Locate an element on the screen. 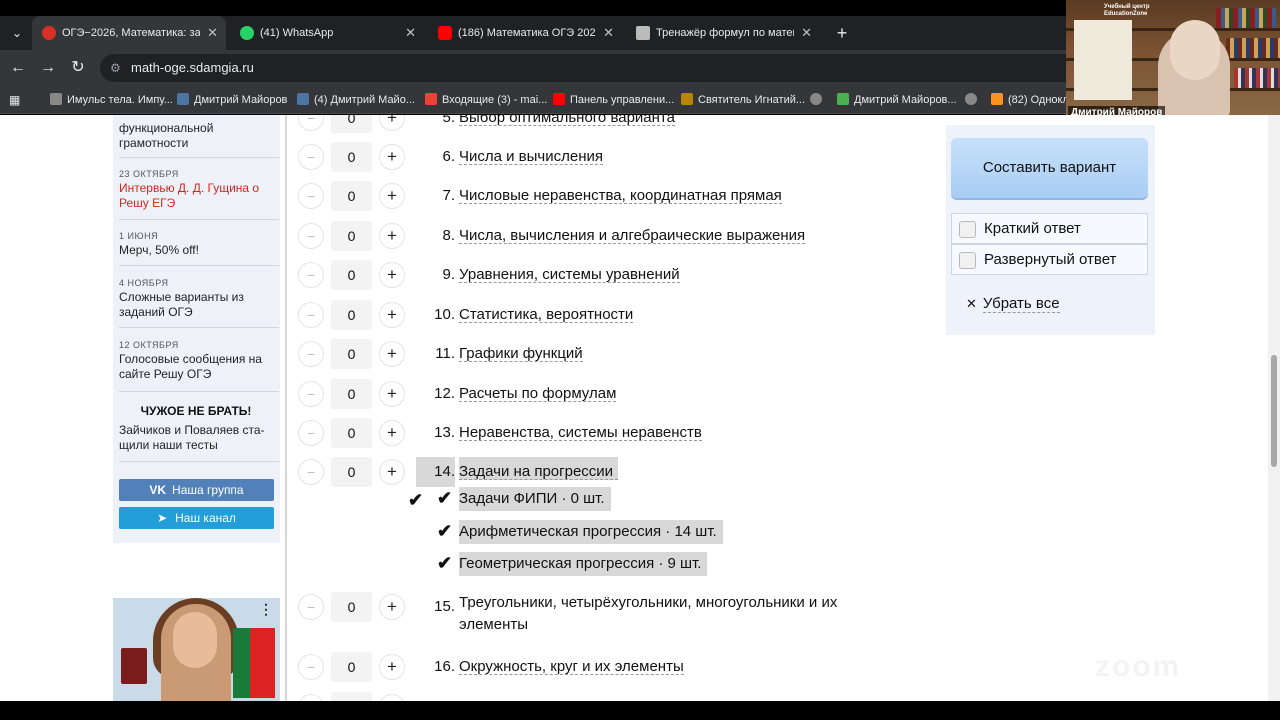 This screenshot has width=1280, height=720. topic-label: Задачи на прогрессии is located at coordinates (539, 468).